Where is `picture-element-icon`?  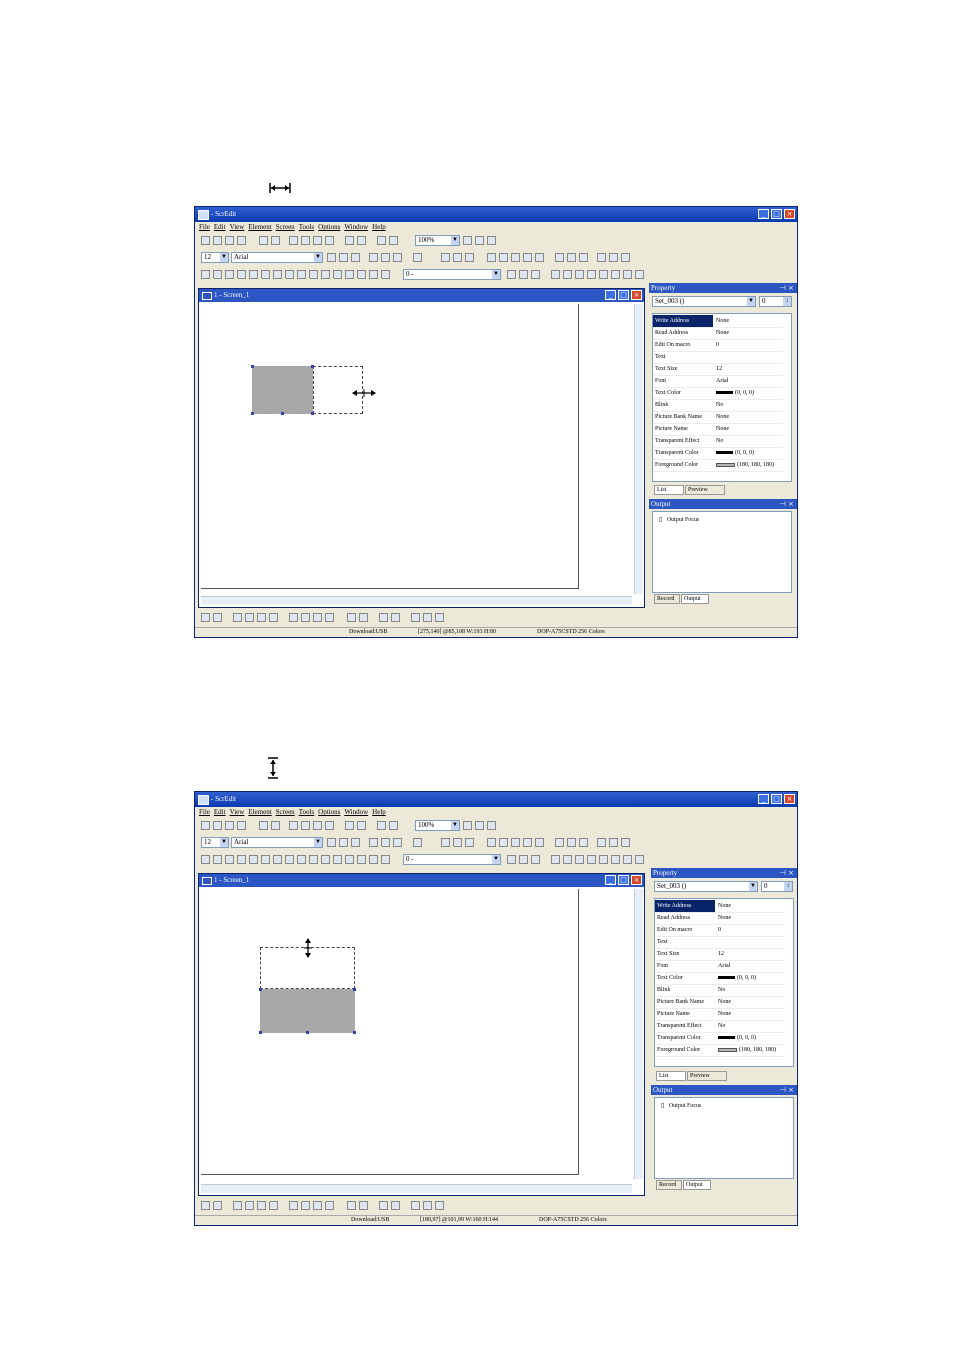 picture-element-icon is located at coordinates (349, 859).